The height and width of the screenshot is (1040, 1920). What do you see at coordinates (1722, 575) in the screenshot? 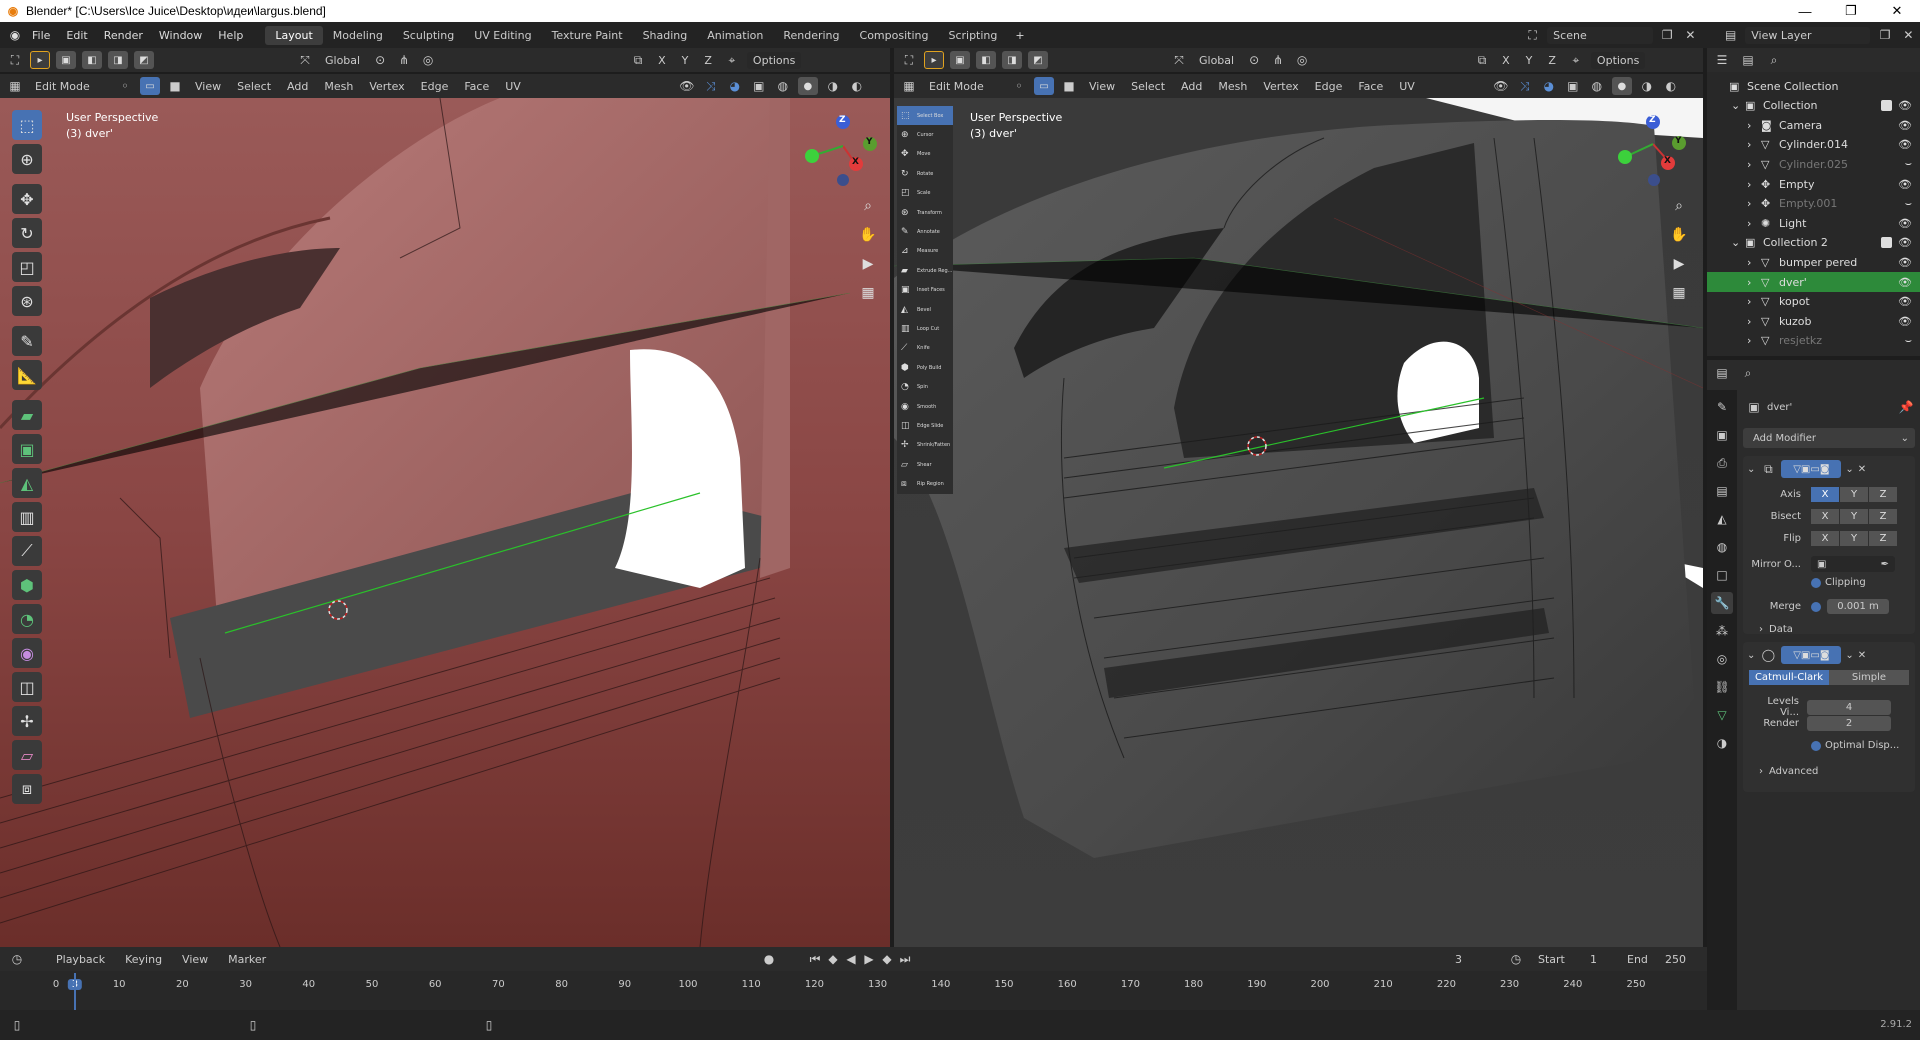
I see `object-tab-icon: □` at bounding box center [1722, 575].